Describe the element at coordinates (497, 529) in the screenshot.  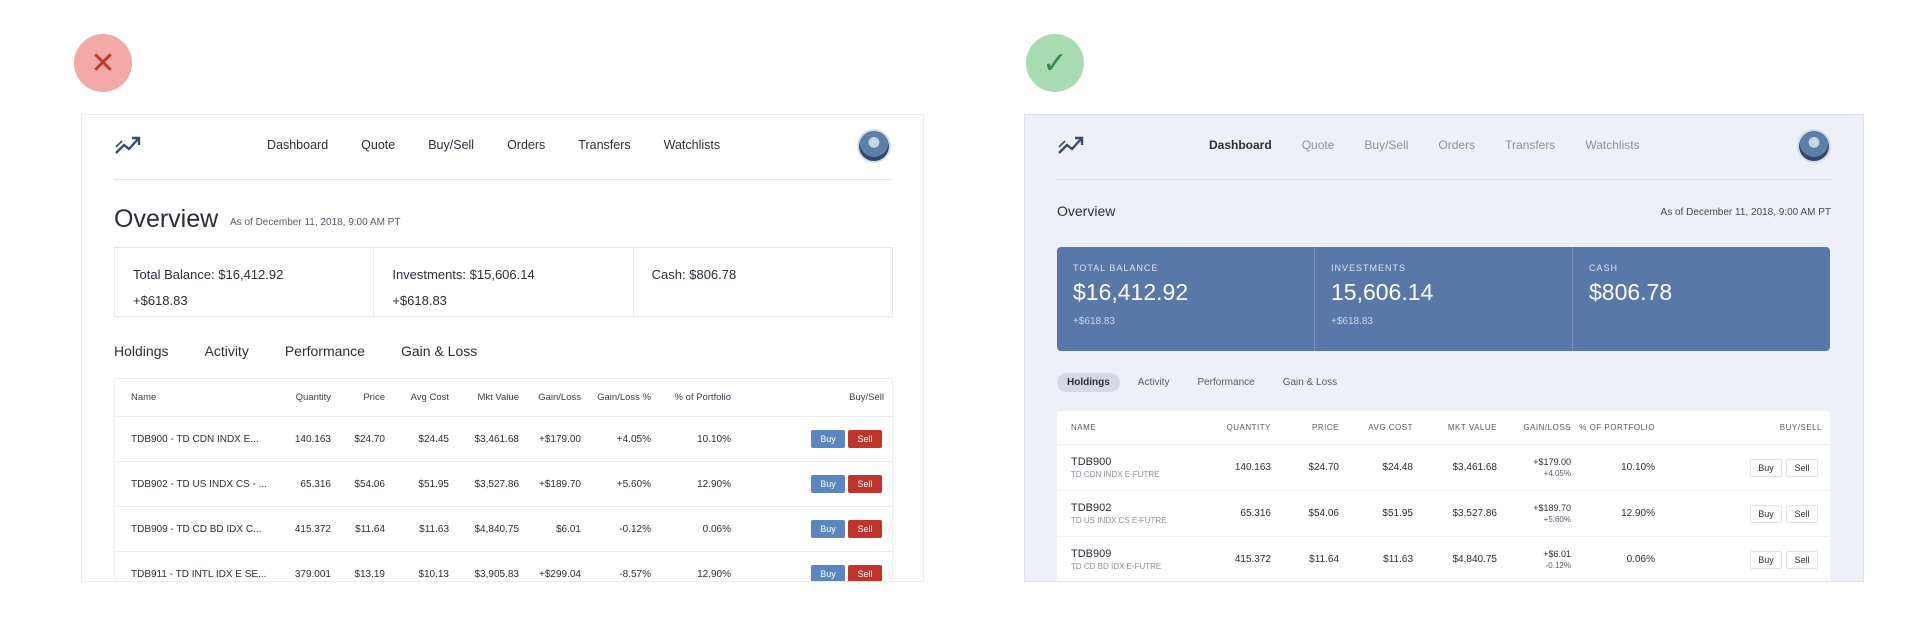
I see `table-cell: $4,840.75` at that location.